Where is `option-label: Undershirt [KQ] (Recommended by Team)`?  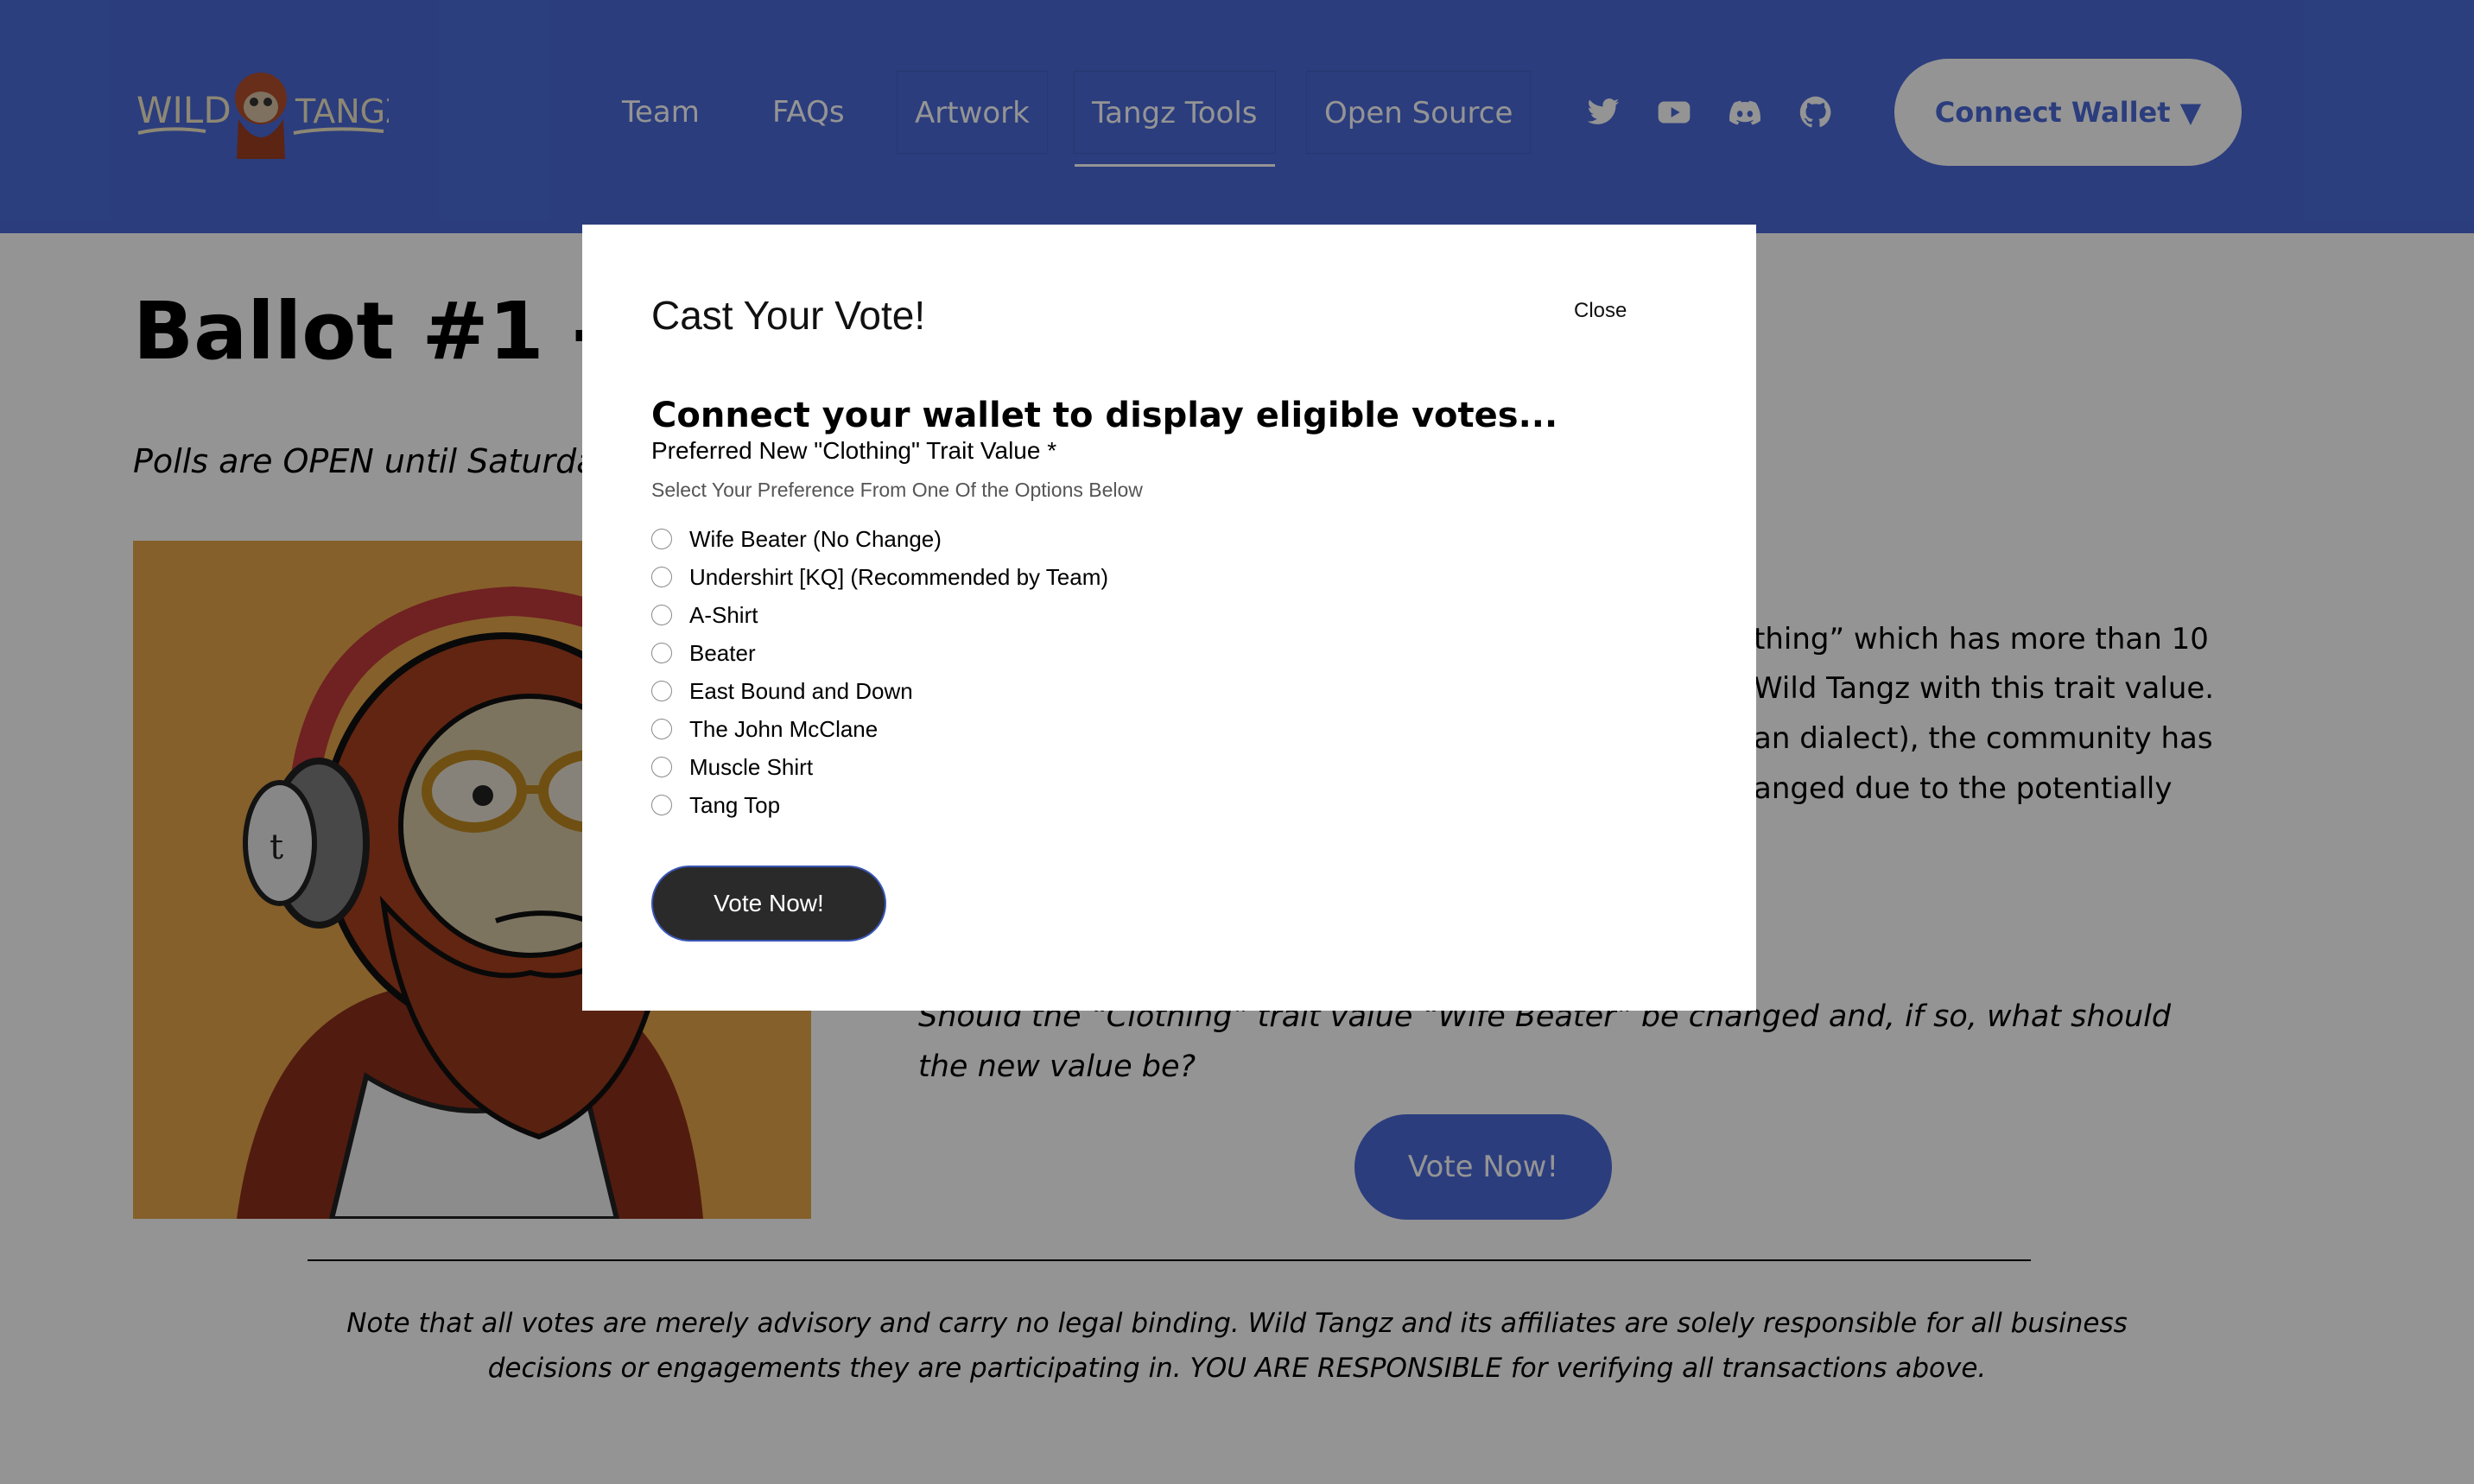
option-label: Undershirt [KQ] (Recommended by Team) is located at coordinates (899, 576).